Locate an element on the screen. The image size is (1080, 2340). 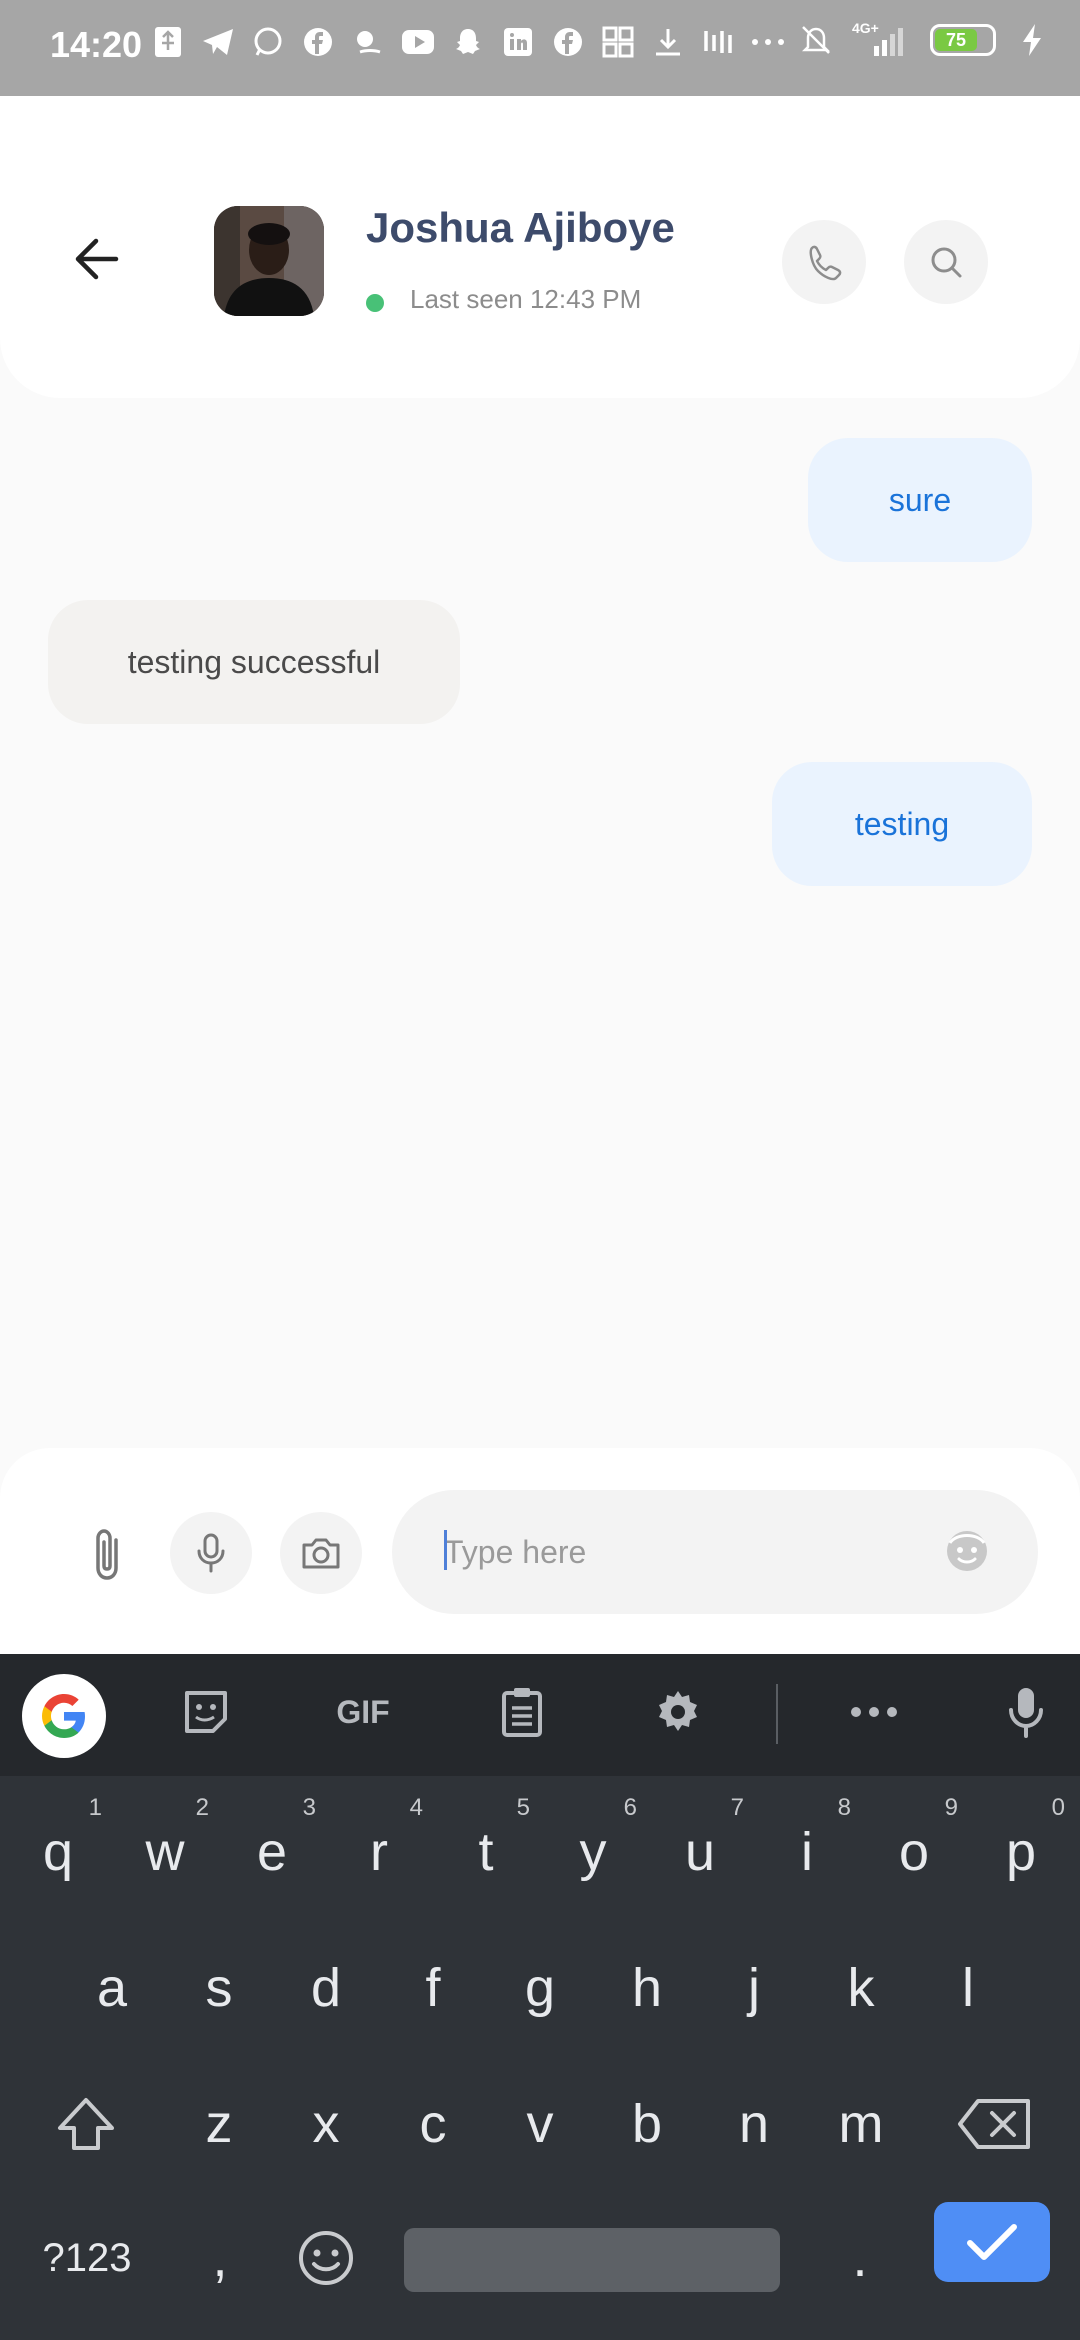
backspace-key is located at coordinates (994, 2124).